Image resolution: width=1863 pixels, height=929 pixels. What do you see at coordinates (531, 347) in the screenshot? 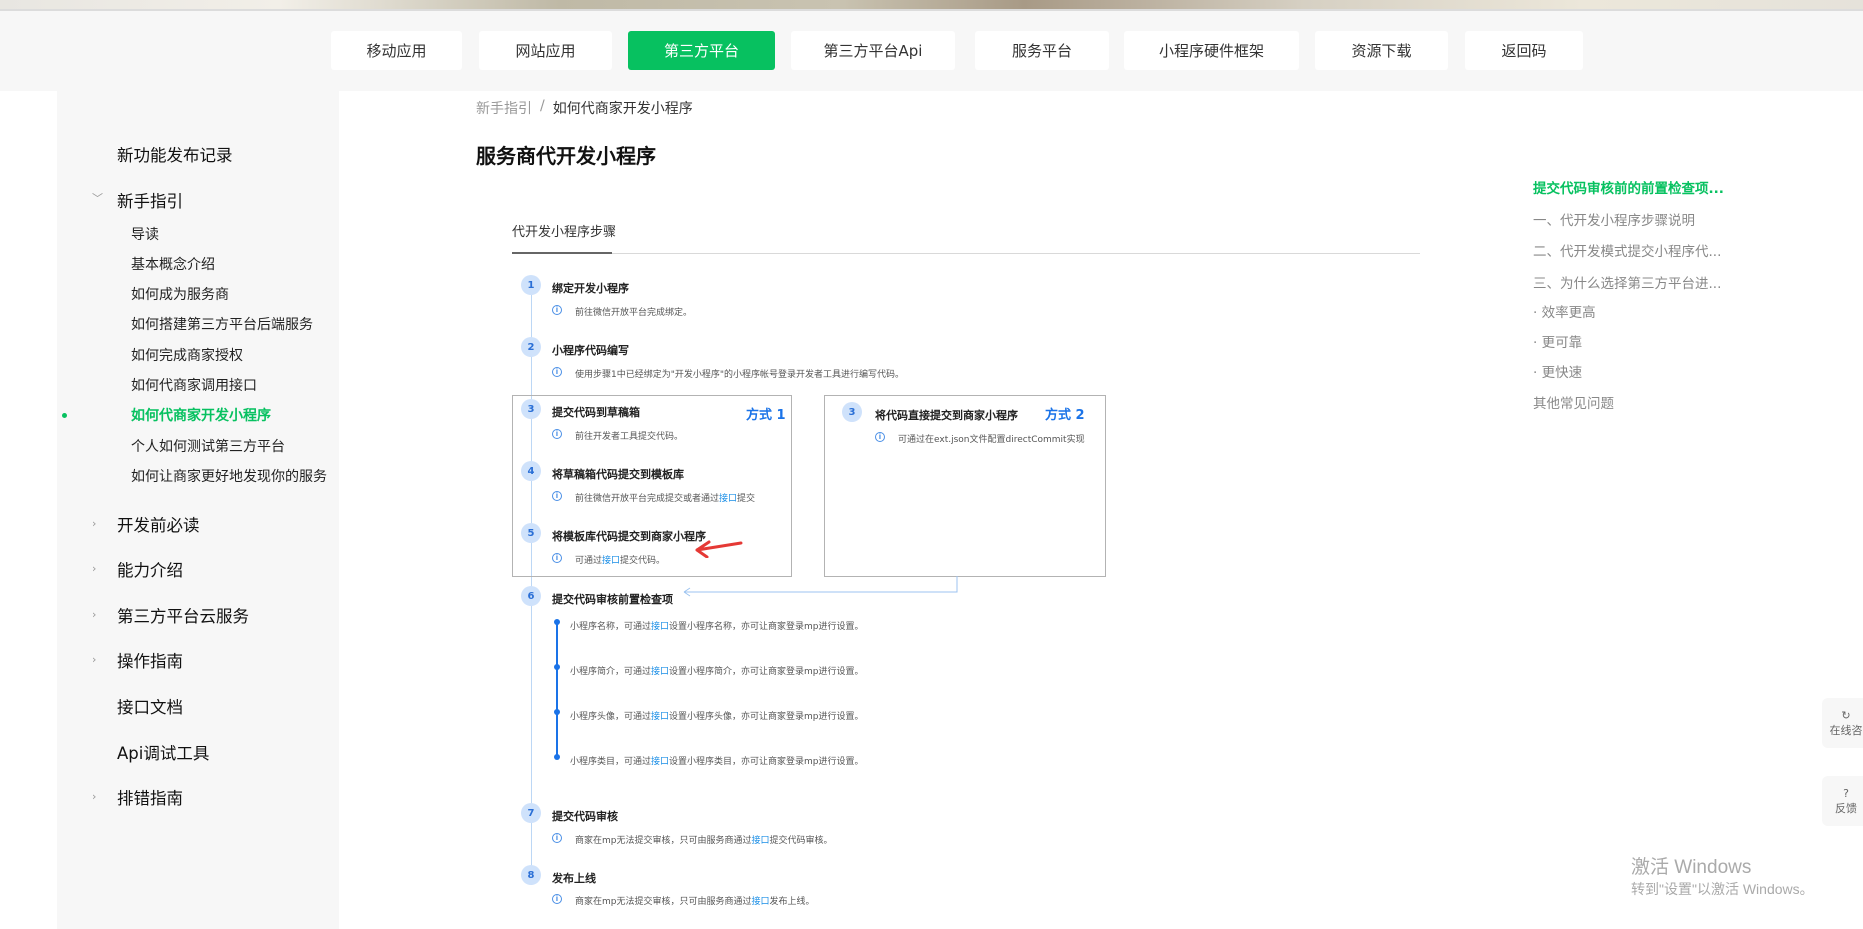
I see `step-number-badge: 2` at bounding box center [531, 347].